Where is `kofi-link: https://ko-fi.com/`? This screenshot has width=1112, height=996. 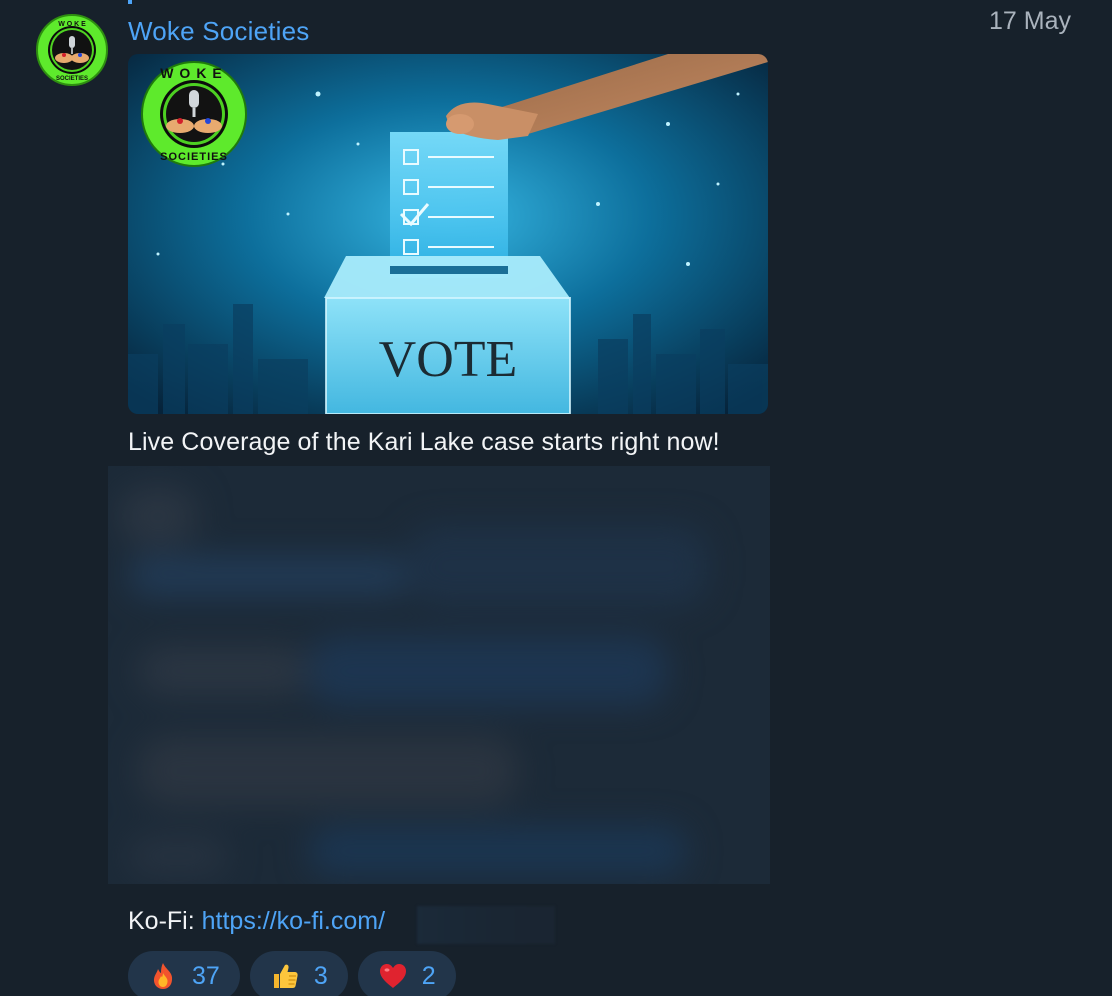 kofi-link: https://ko-fi.com/ is located at coordinates (293, 921).